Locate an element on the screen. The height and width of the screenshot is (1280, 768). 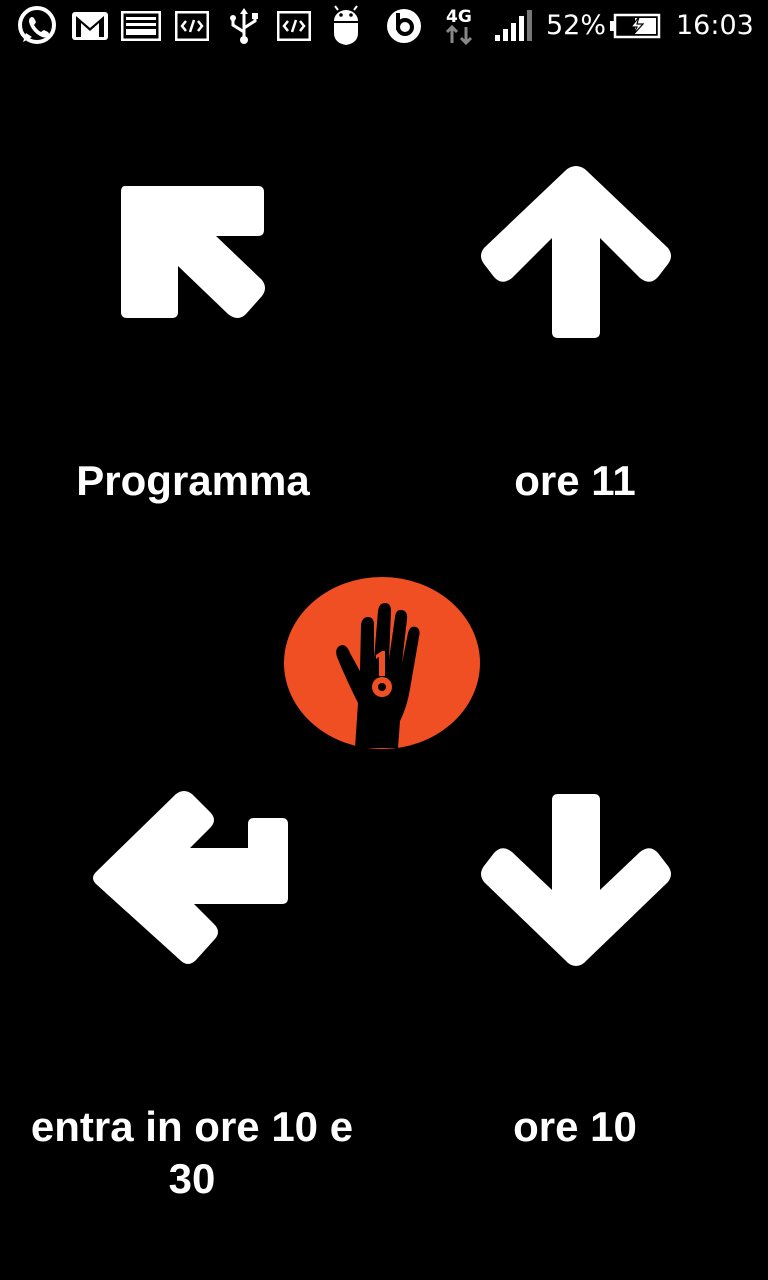
4g-icon: 4G is located at coordinates (460, 26).